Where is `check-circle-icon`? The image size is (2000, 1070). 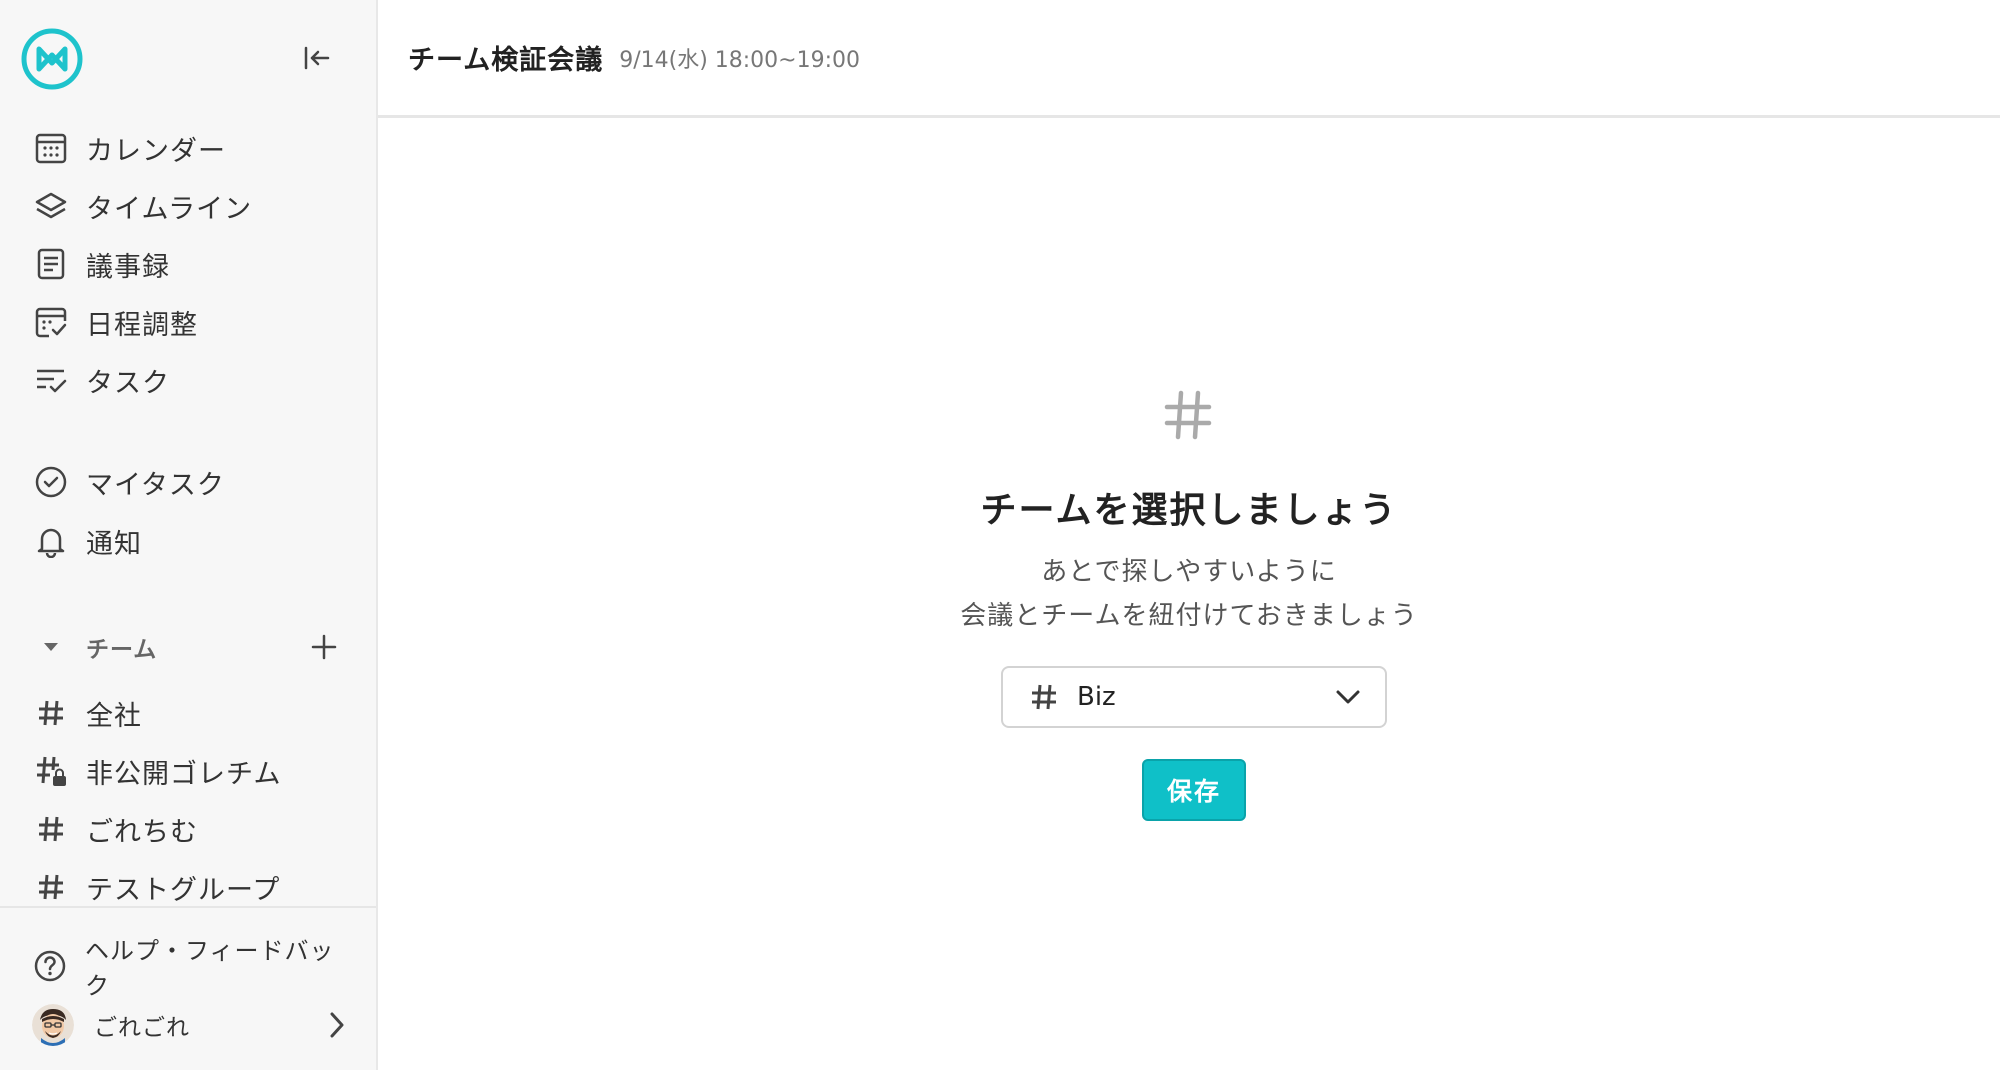 check-circle-icon is located at coordinates (51, 482).